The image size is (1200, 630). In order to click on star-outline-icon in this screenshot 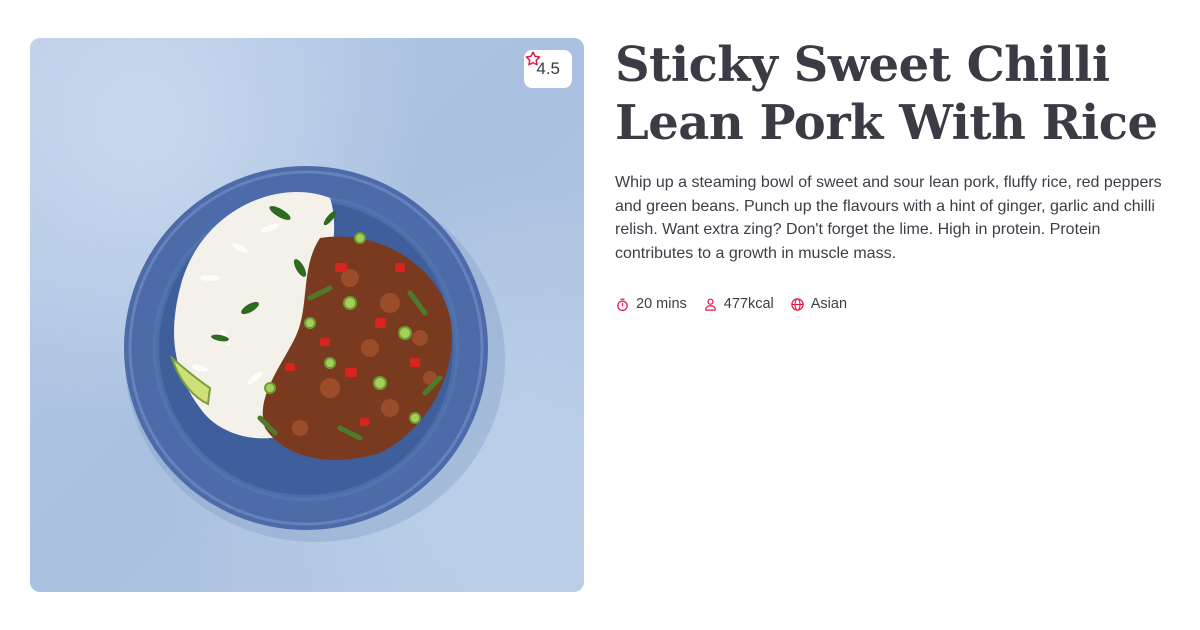, I will do `click(533, 58)`.